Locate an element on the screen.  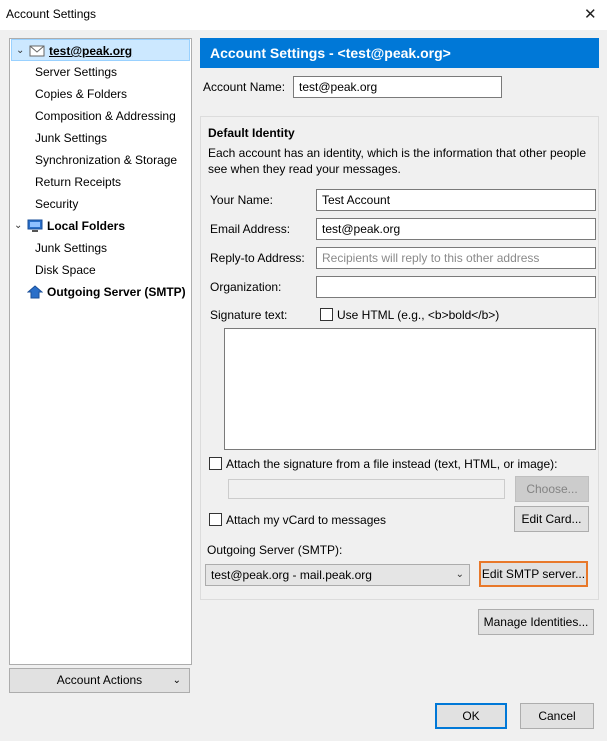
account-name-input: test@peak.org is located at coordinates (397, 87).